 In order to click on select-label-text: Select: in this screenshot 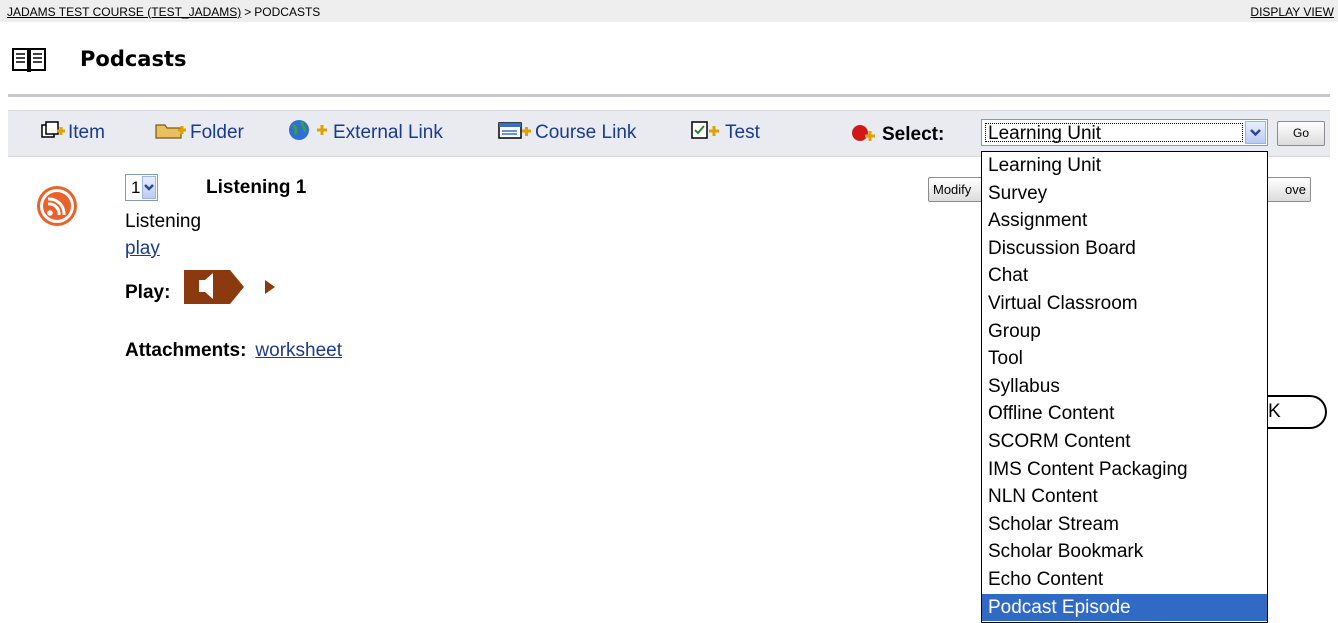, I will do `click(913, 134)`.